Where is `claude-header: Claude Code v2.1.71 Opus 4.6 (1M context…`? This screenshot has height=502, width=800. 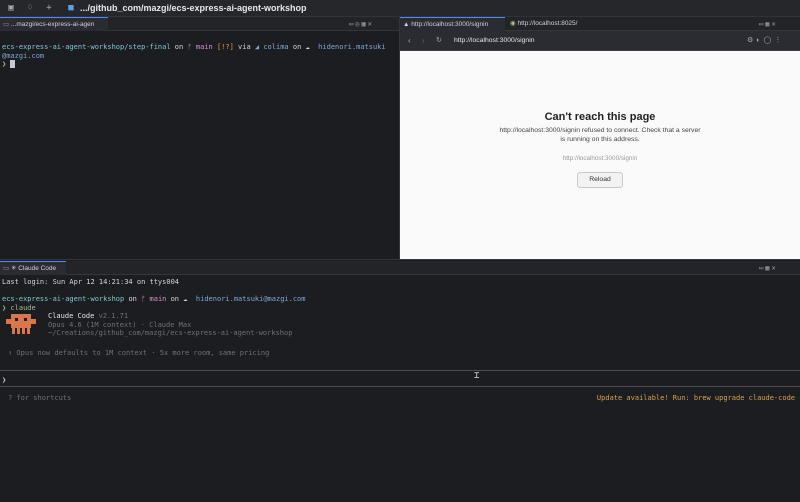 claude-header: Claude Code v2.1.71 Opus 4.6 (1M context… is located at coordinates (170, 325).